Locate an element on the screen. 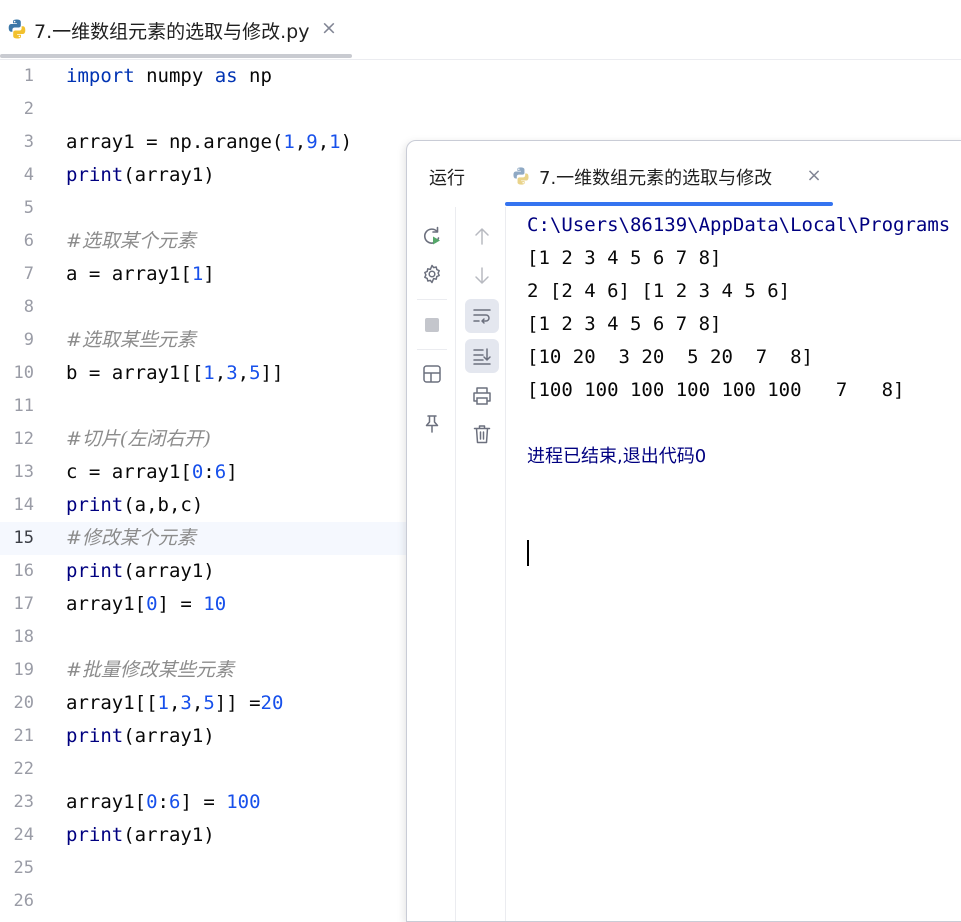 Image resolution: width=961 pixels, height=922 pixels. scroll-to-end-icon is located at coordinates (482, 356).